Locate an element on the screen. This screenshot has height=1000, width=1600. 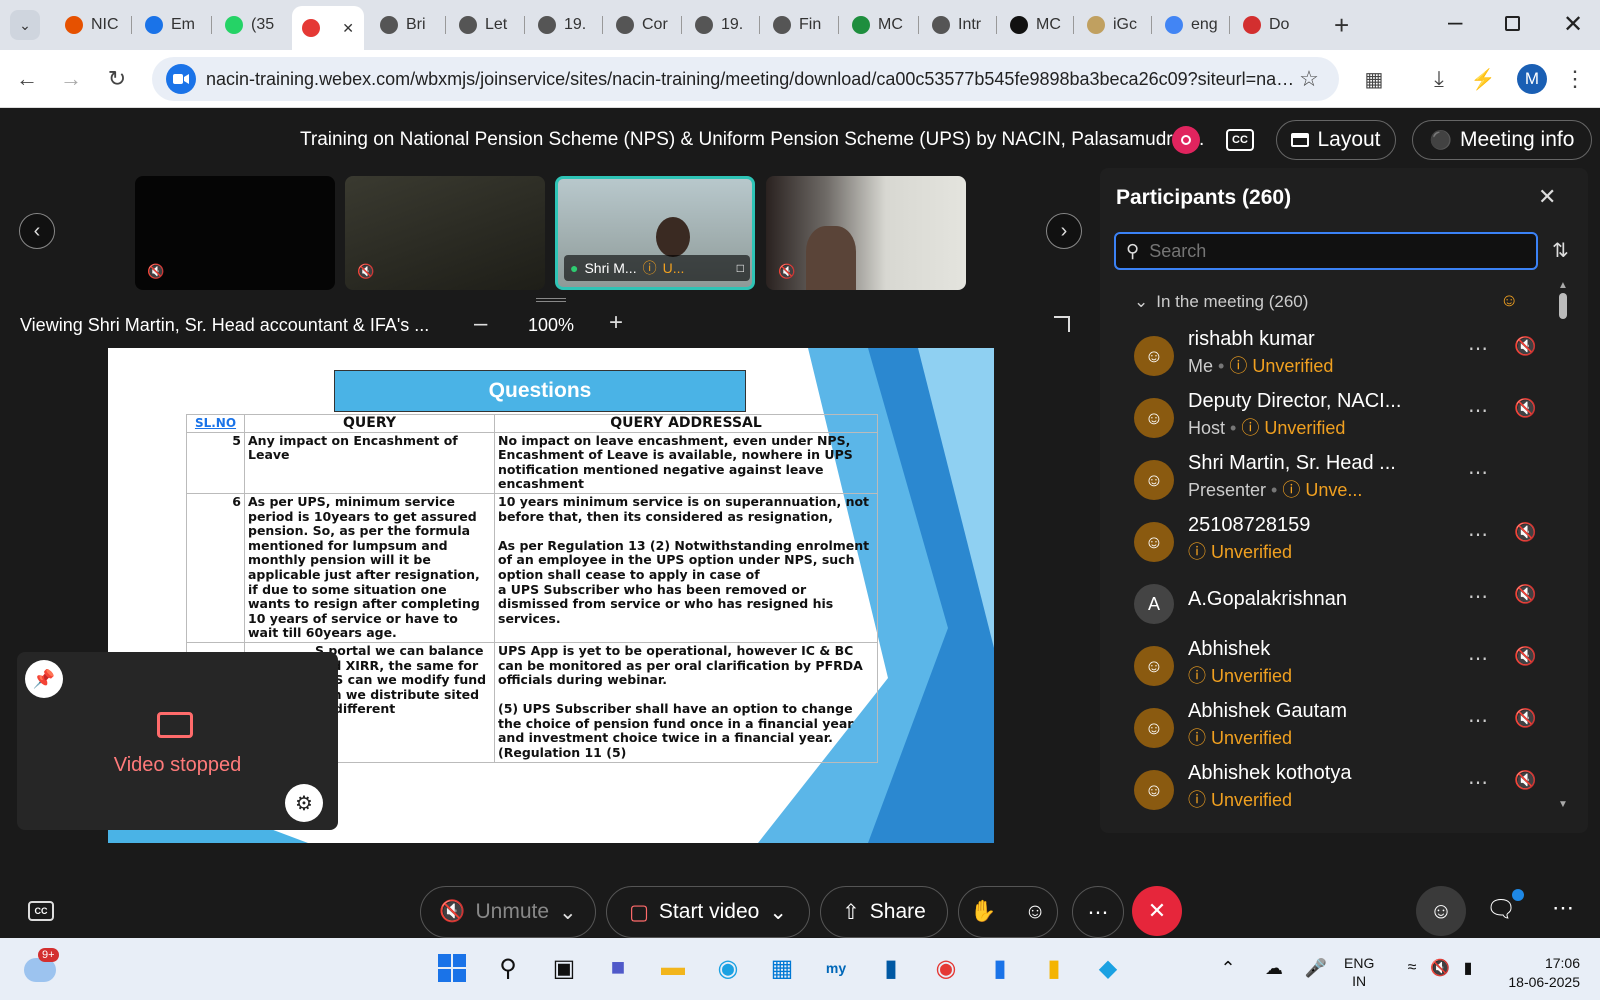
chrome-icon: ◉ is located at coordinates (946, 968).